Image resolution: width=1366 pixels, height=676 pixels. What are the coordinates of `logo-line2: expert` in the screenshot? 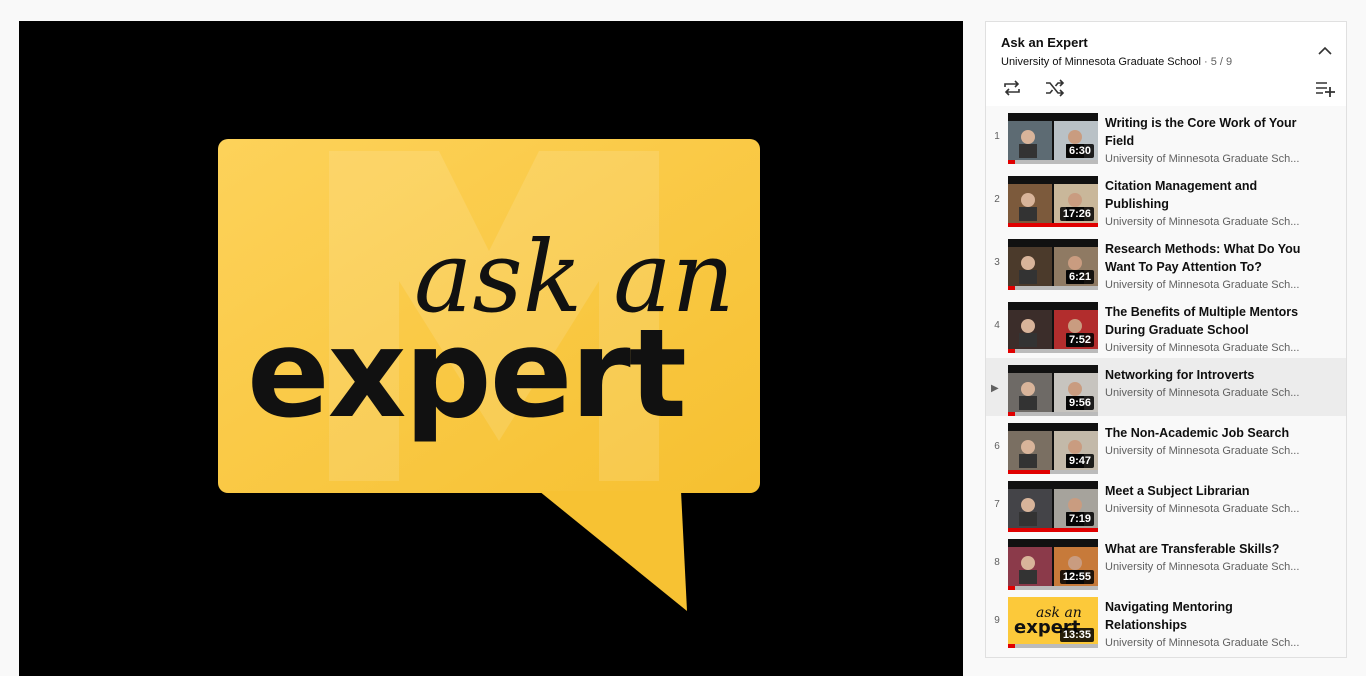 It's located at (466, 374).